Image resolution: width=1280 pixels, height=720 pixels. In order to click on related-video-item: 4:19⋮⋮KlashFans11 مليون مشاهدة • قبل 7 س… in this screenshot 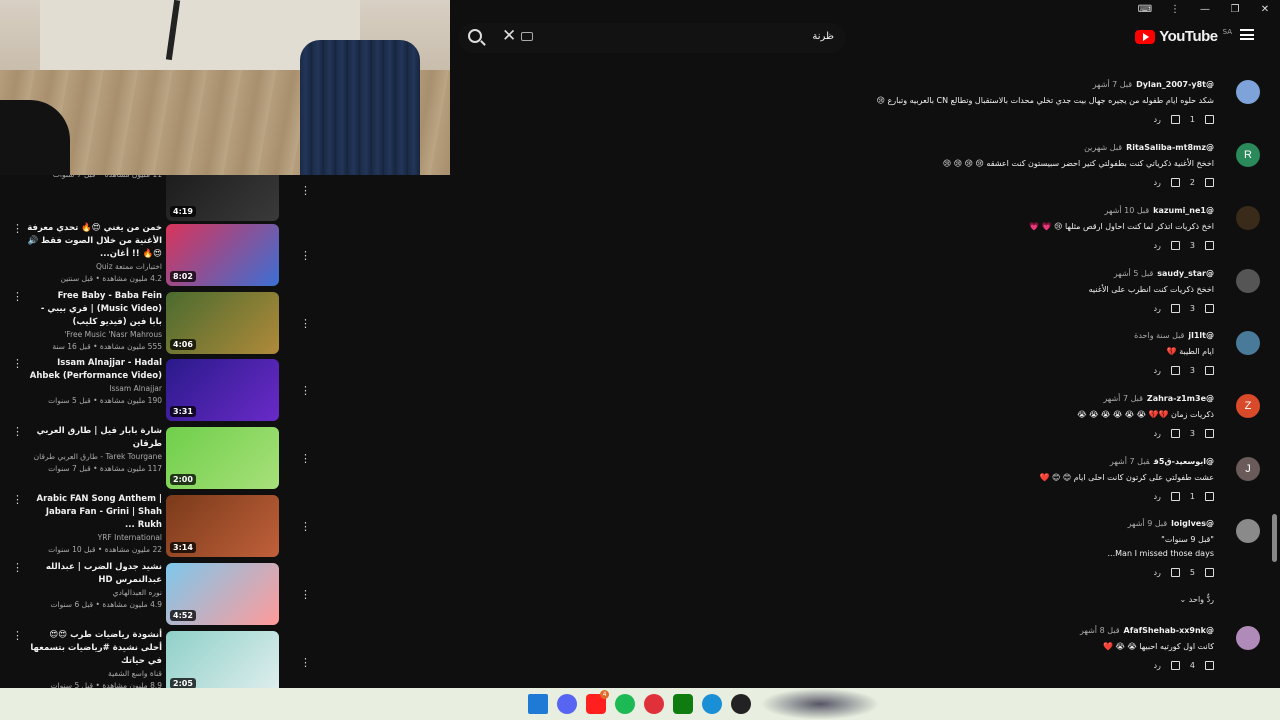, I will do `click(160, 199)`.